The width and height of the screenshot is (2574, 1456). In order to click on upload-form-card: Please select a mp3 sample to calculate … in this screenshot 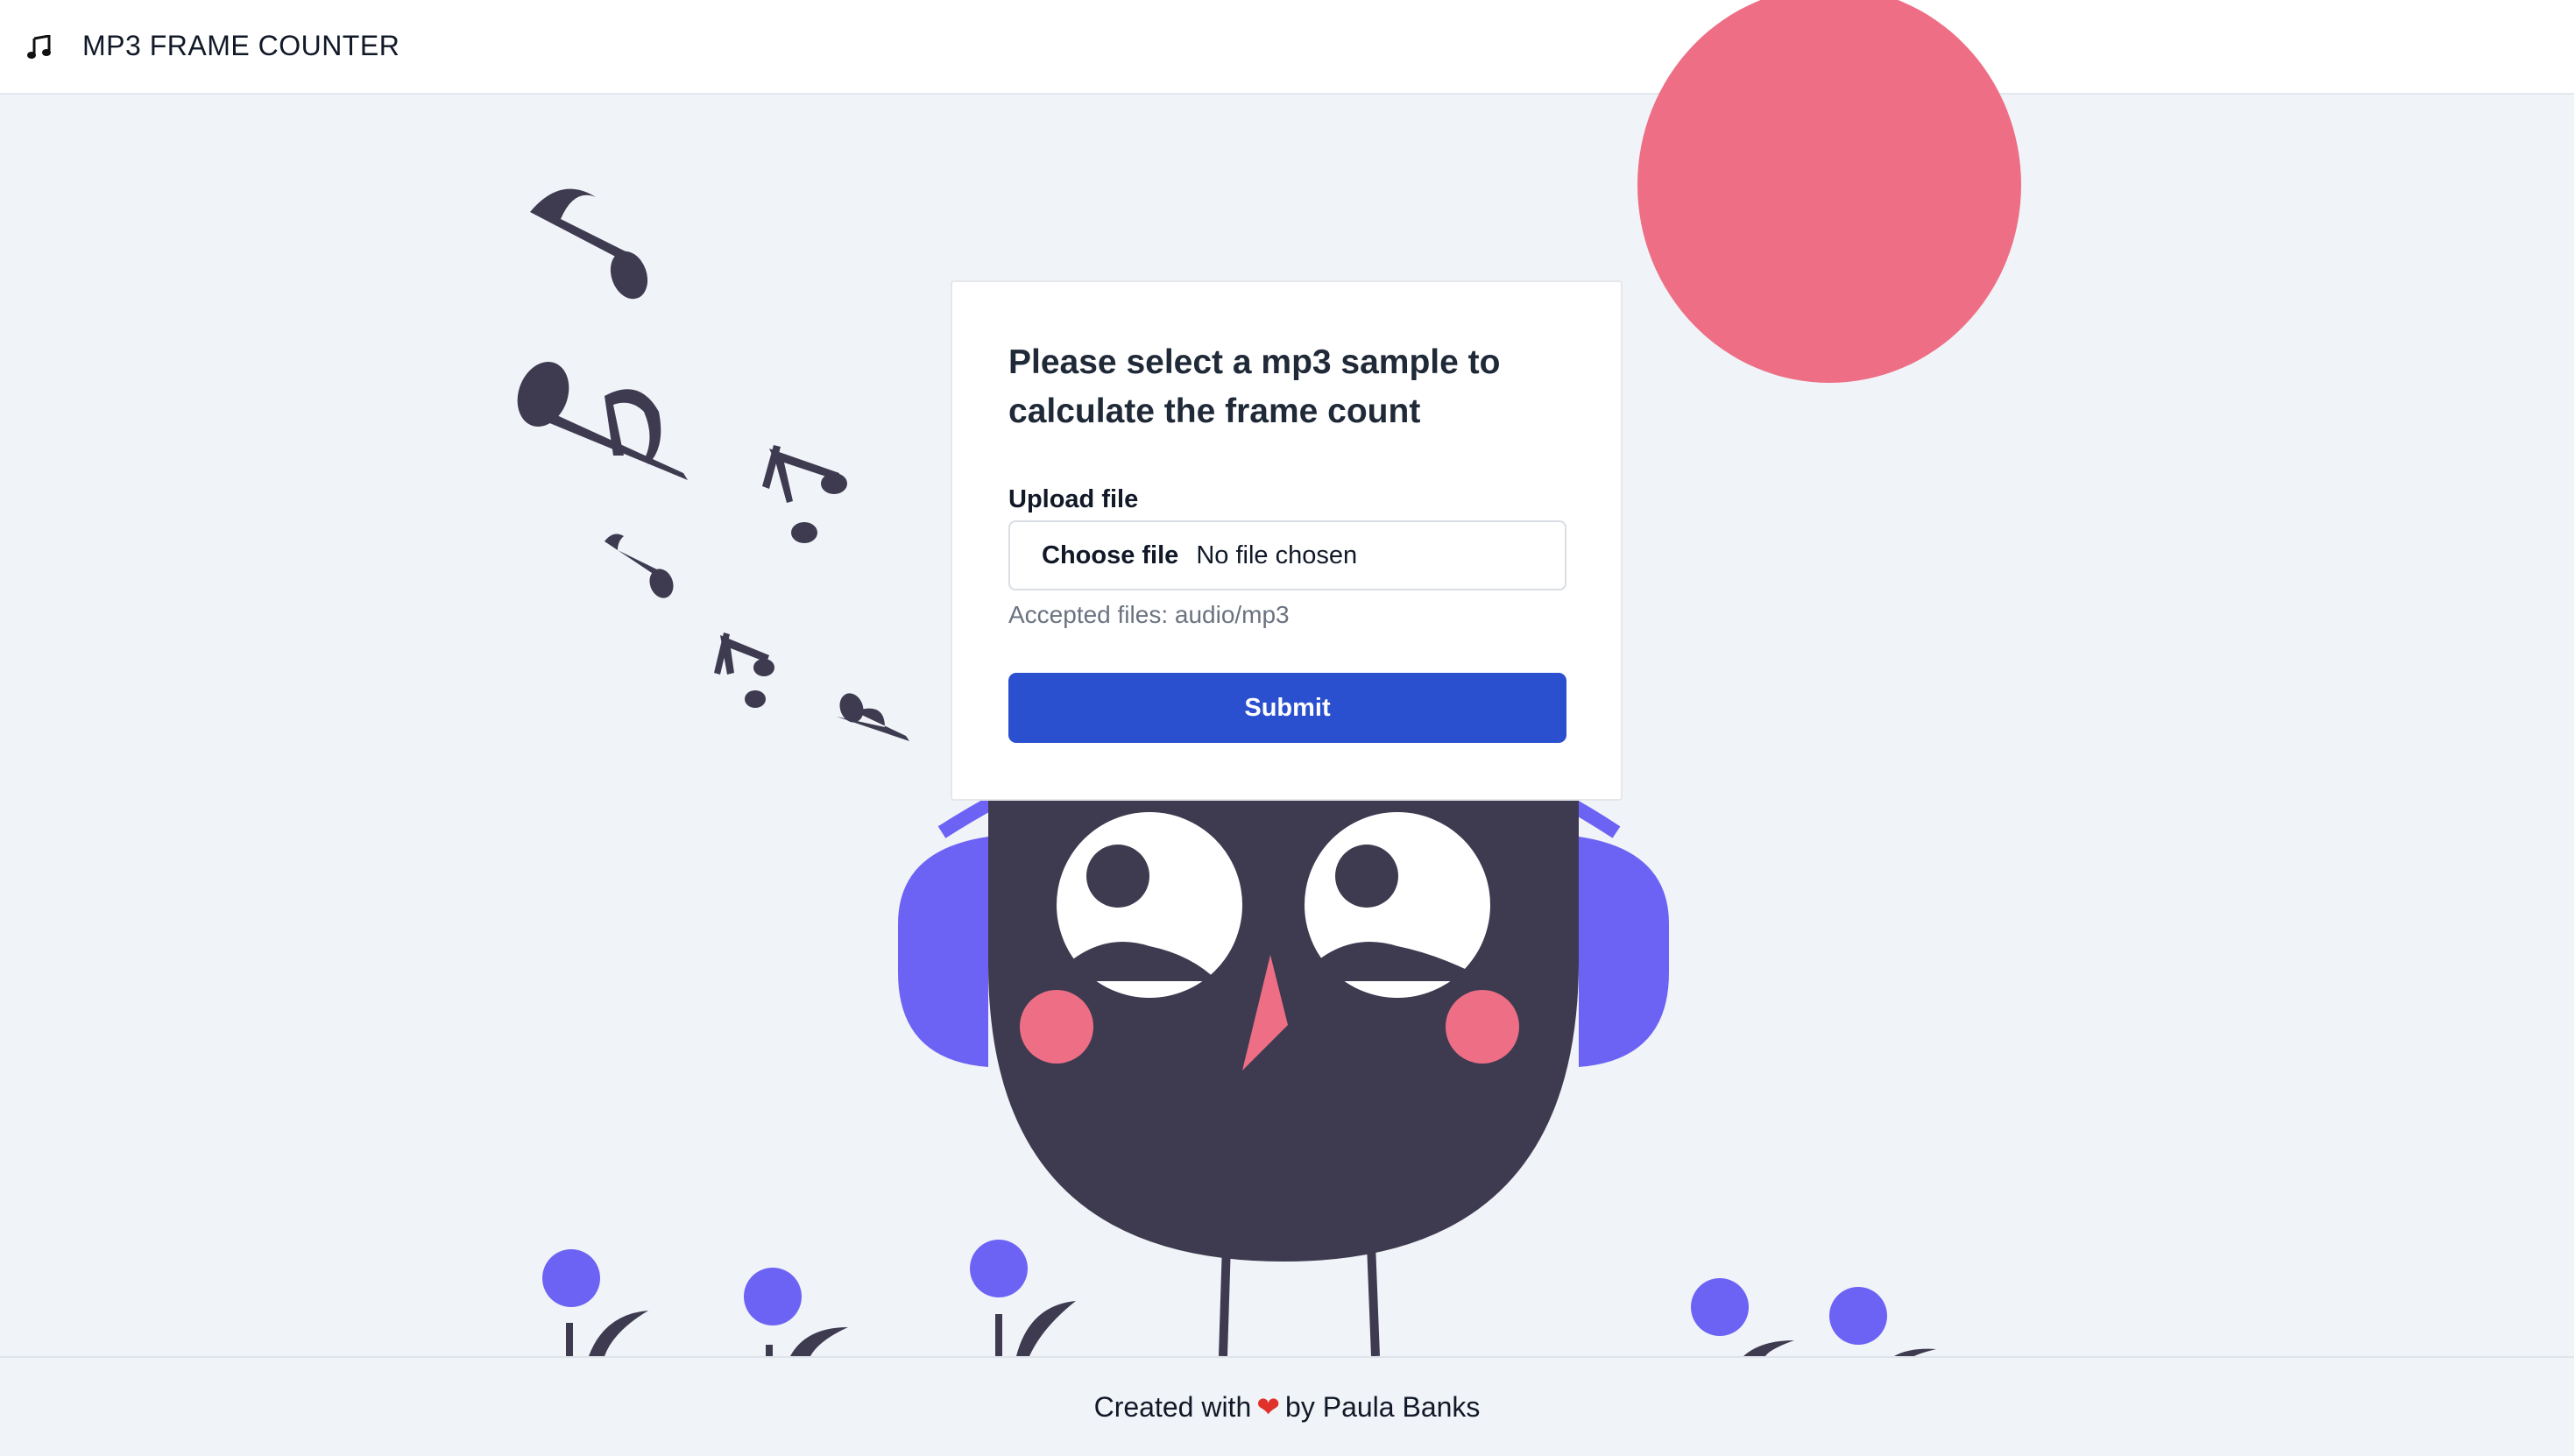, I will do `click(1287, 540)`.